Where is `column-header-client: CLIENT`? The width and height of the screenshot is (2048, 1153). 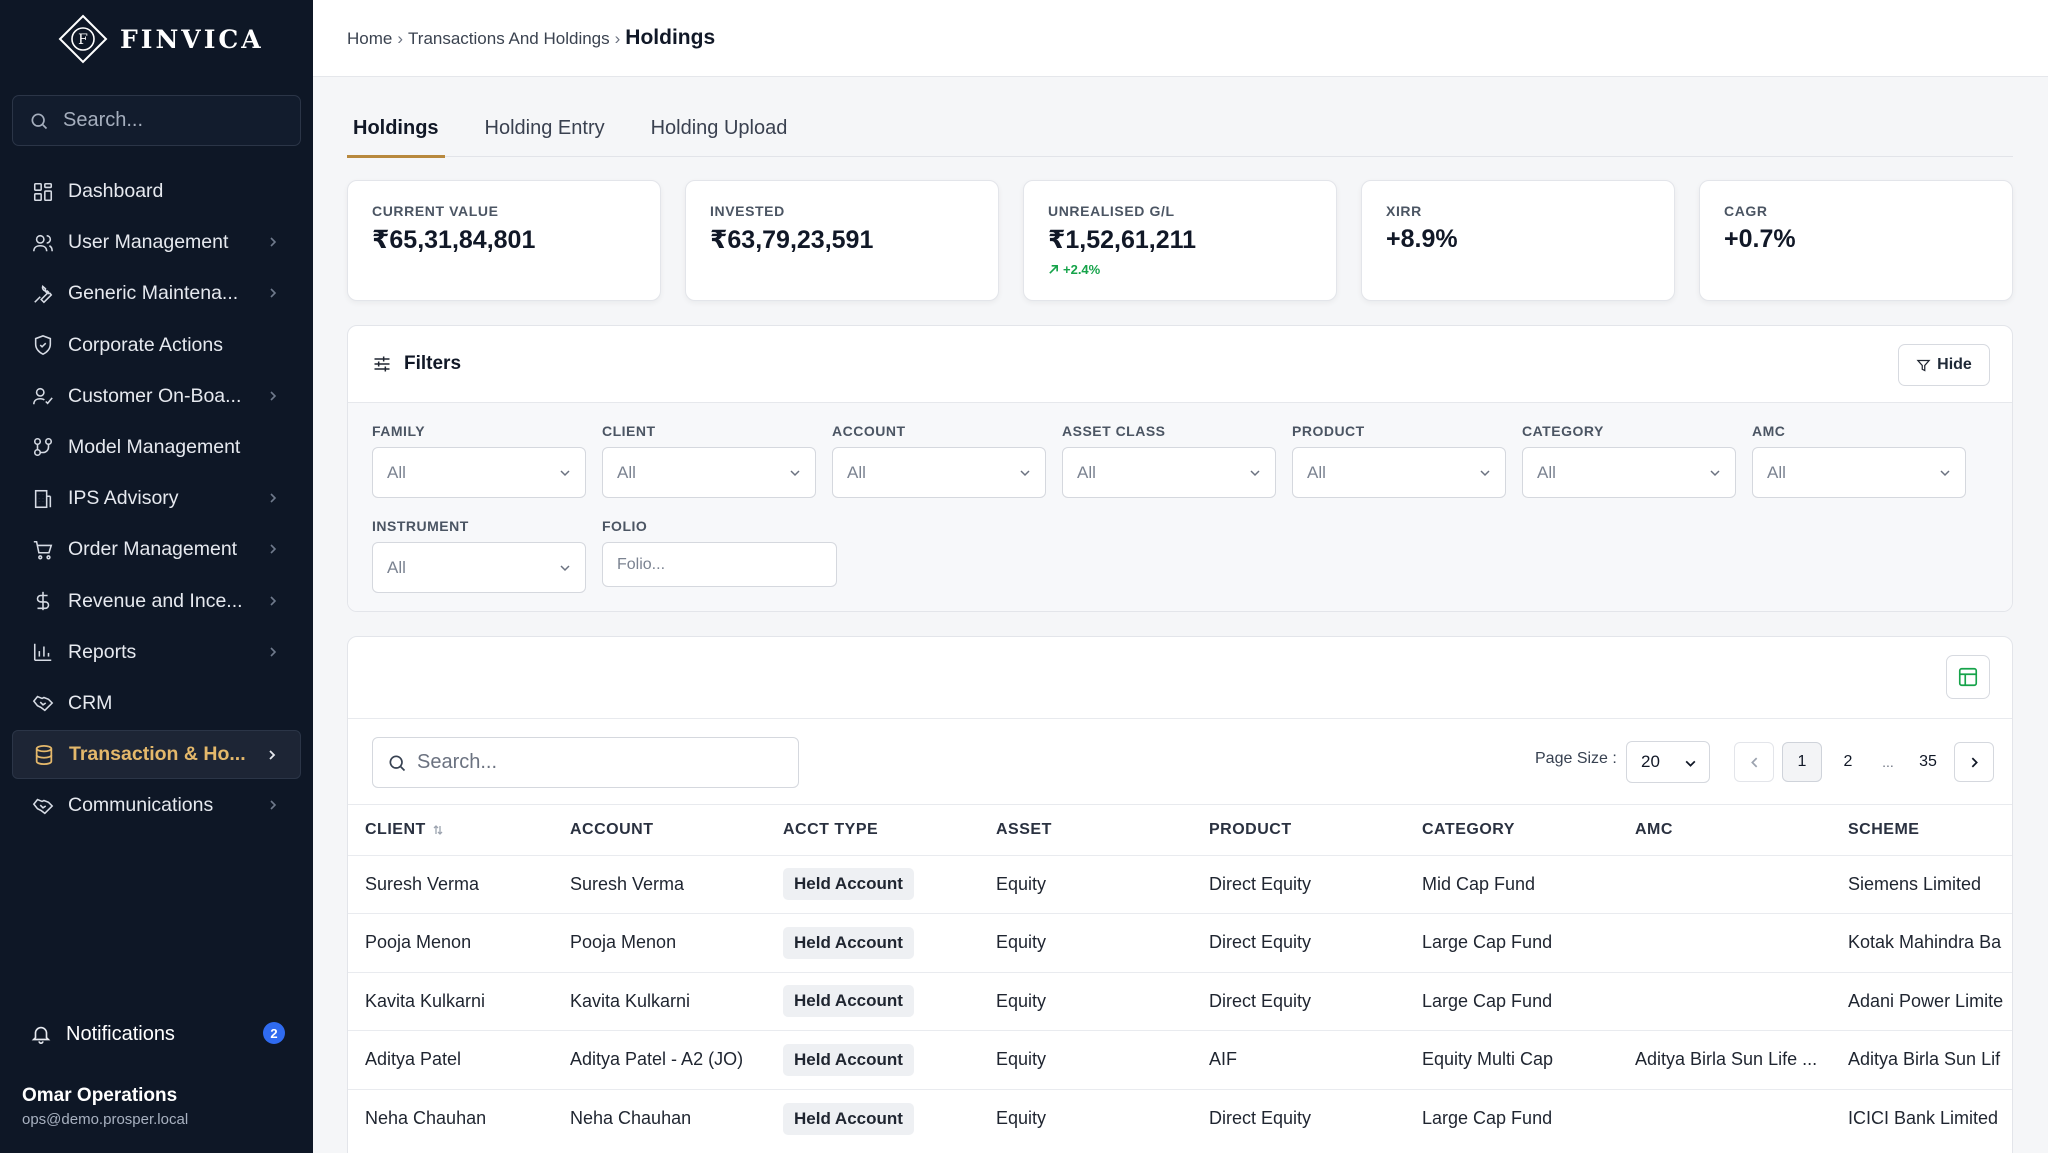 column-header-client: CLIENT is located at coordinates (450, 830).